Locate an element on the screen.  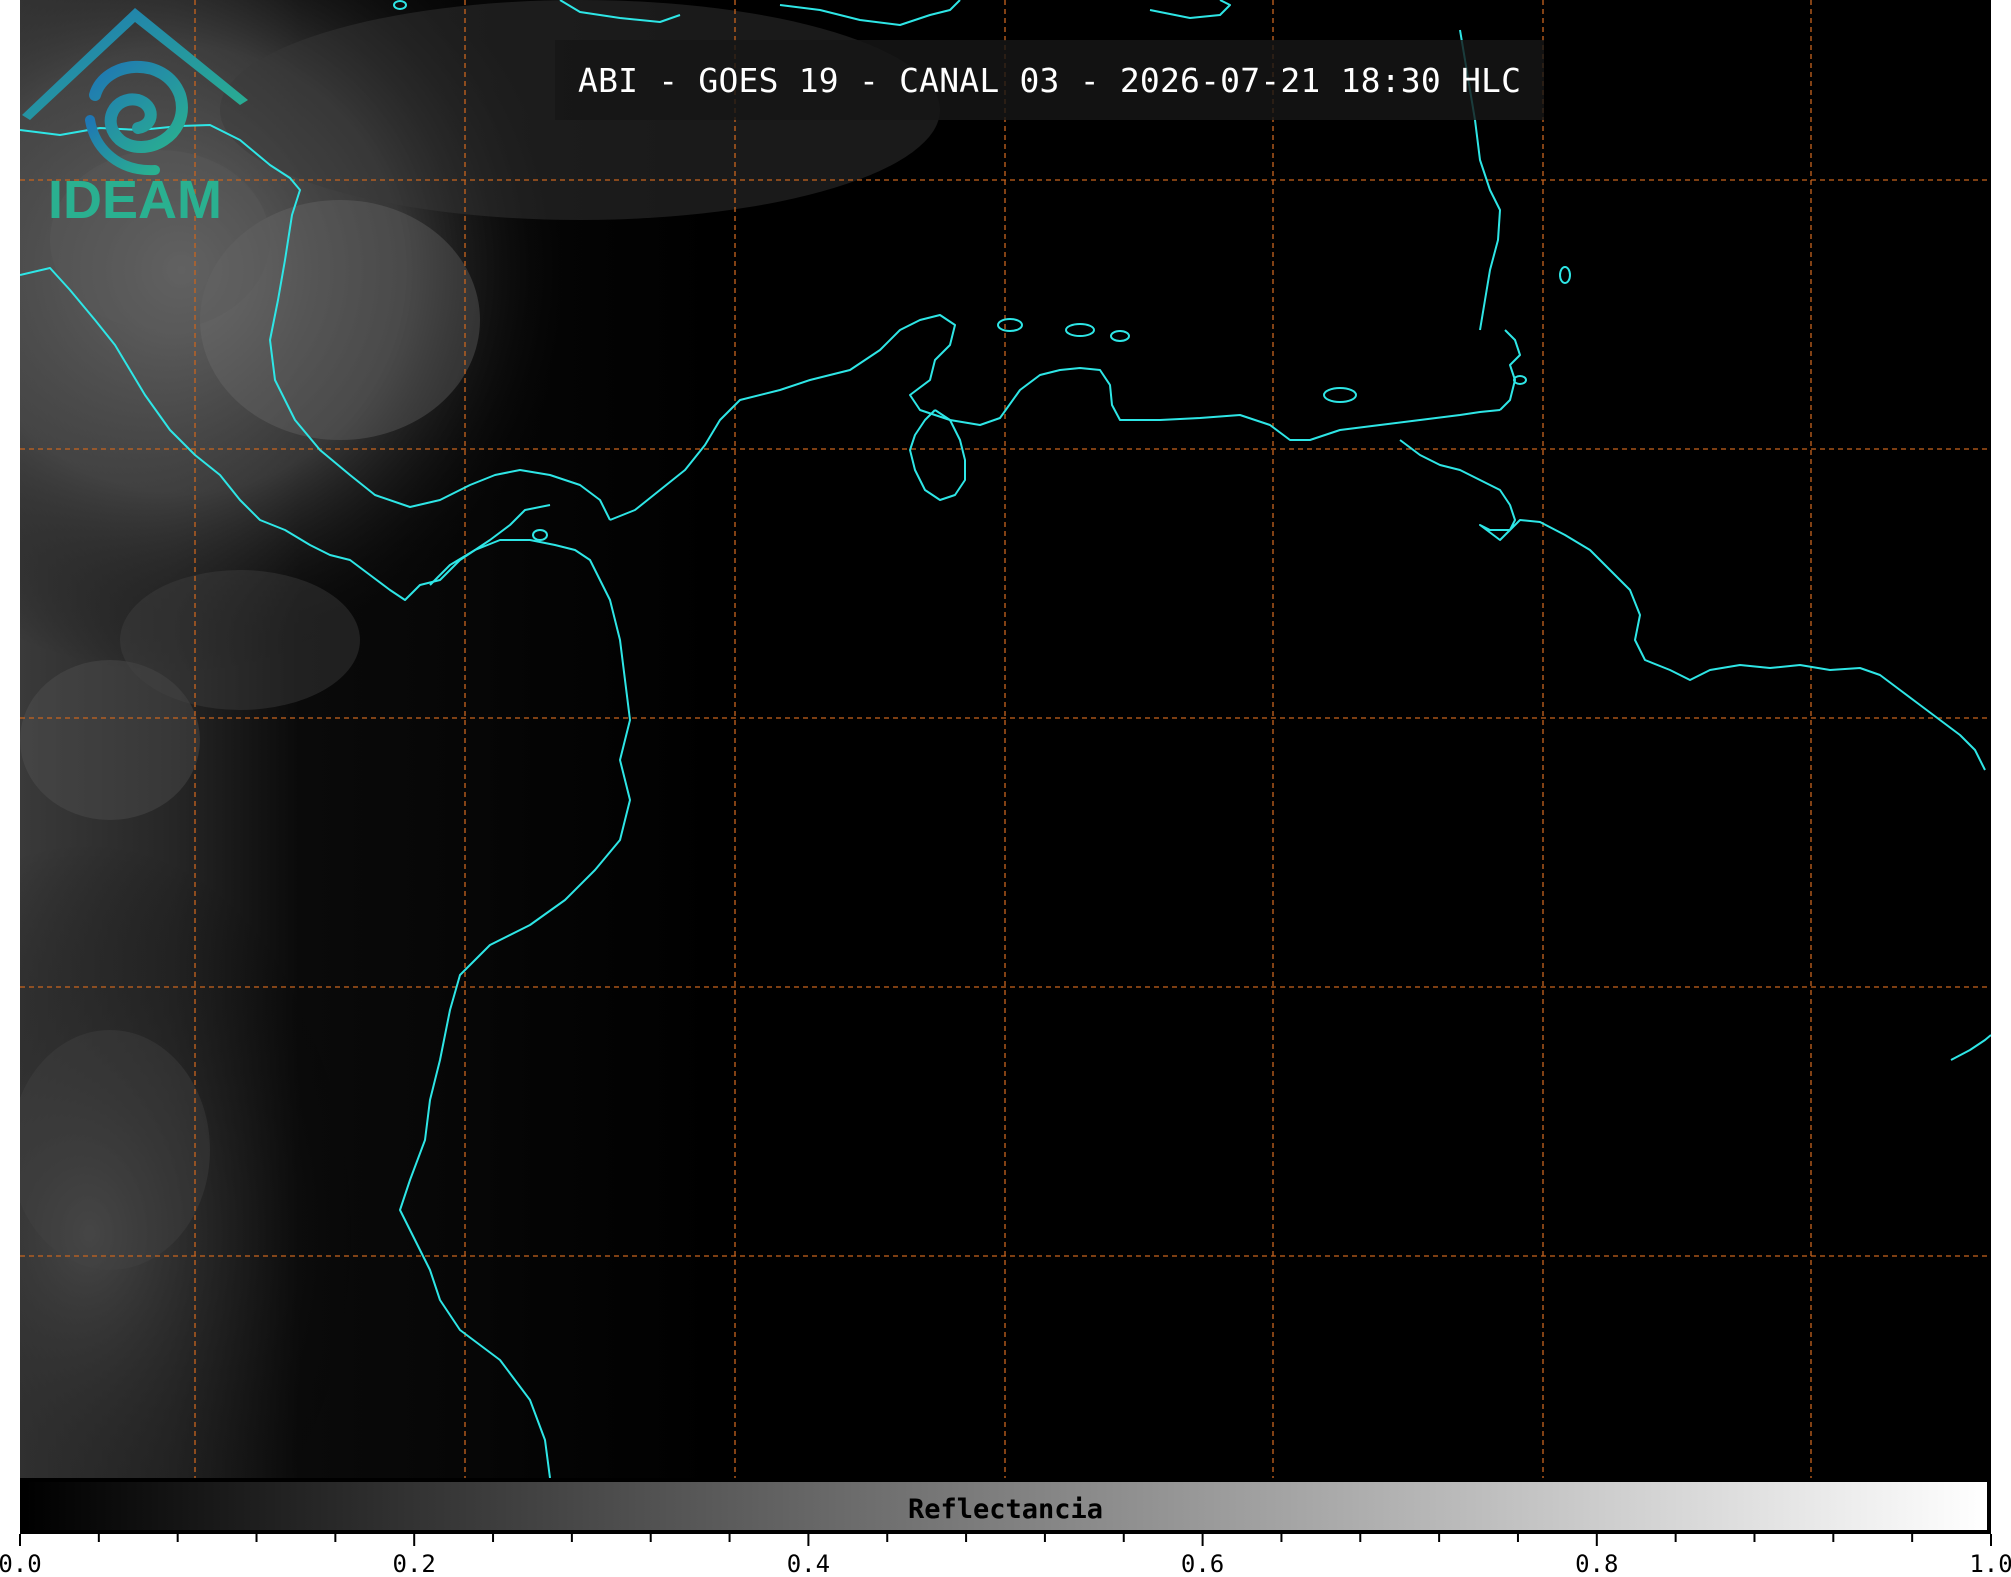
colorbar-tick-label: 0.8 is located at coordinates (1596, 1563).